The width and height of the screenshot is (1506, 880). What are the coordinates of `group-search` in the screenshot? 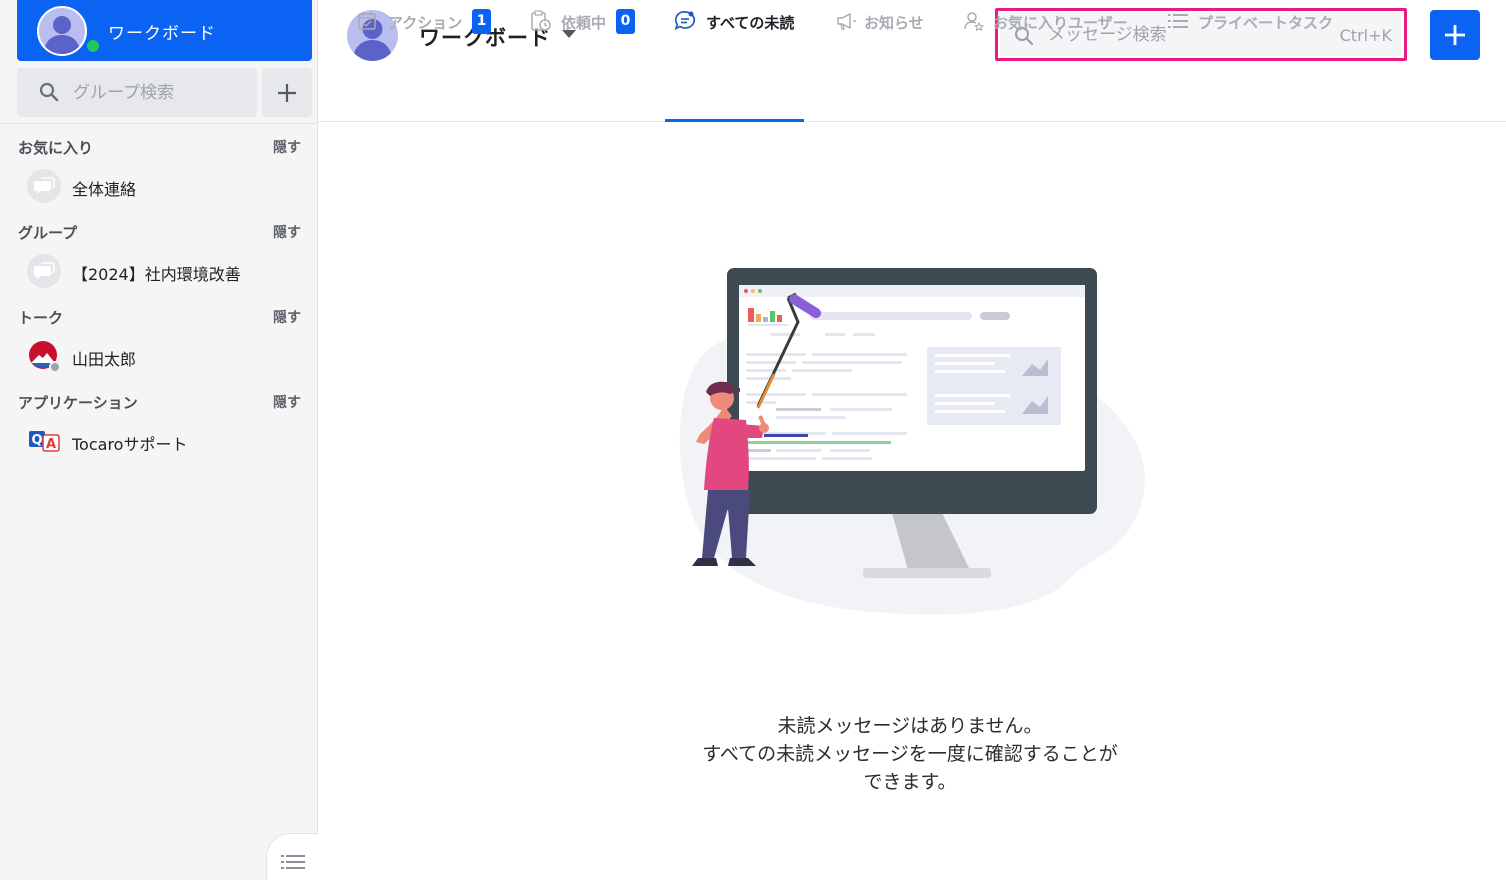 It's located at (137, 92).